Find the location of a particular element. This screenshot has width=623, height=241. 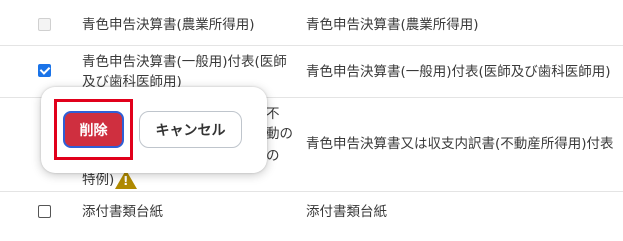

document-name-cell: 青色申告決算書(農業所得用) is located at coordinates (168, 25).